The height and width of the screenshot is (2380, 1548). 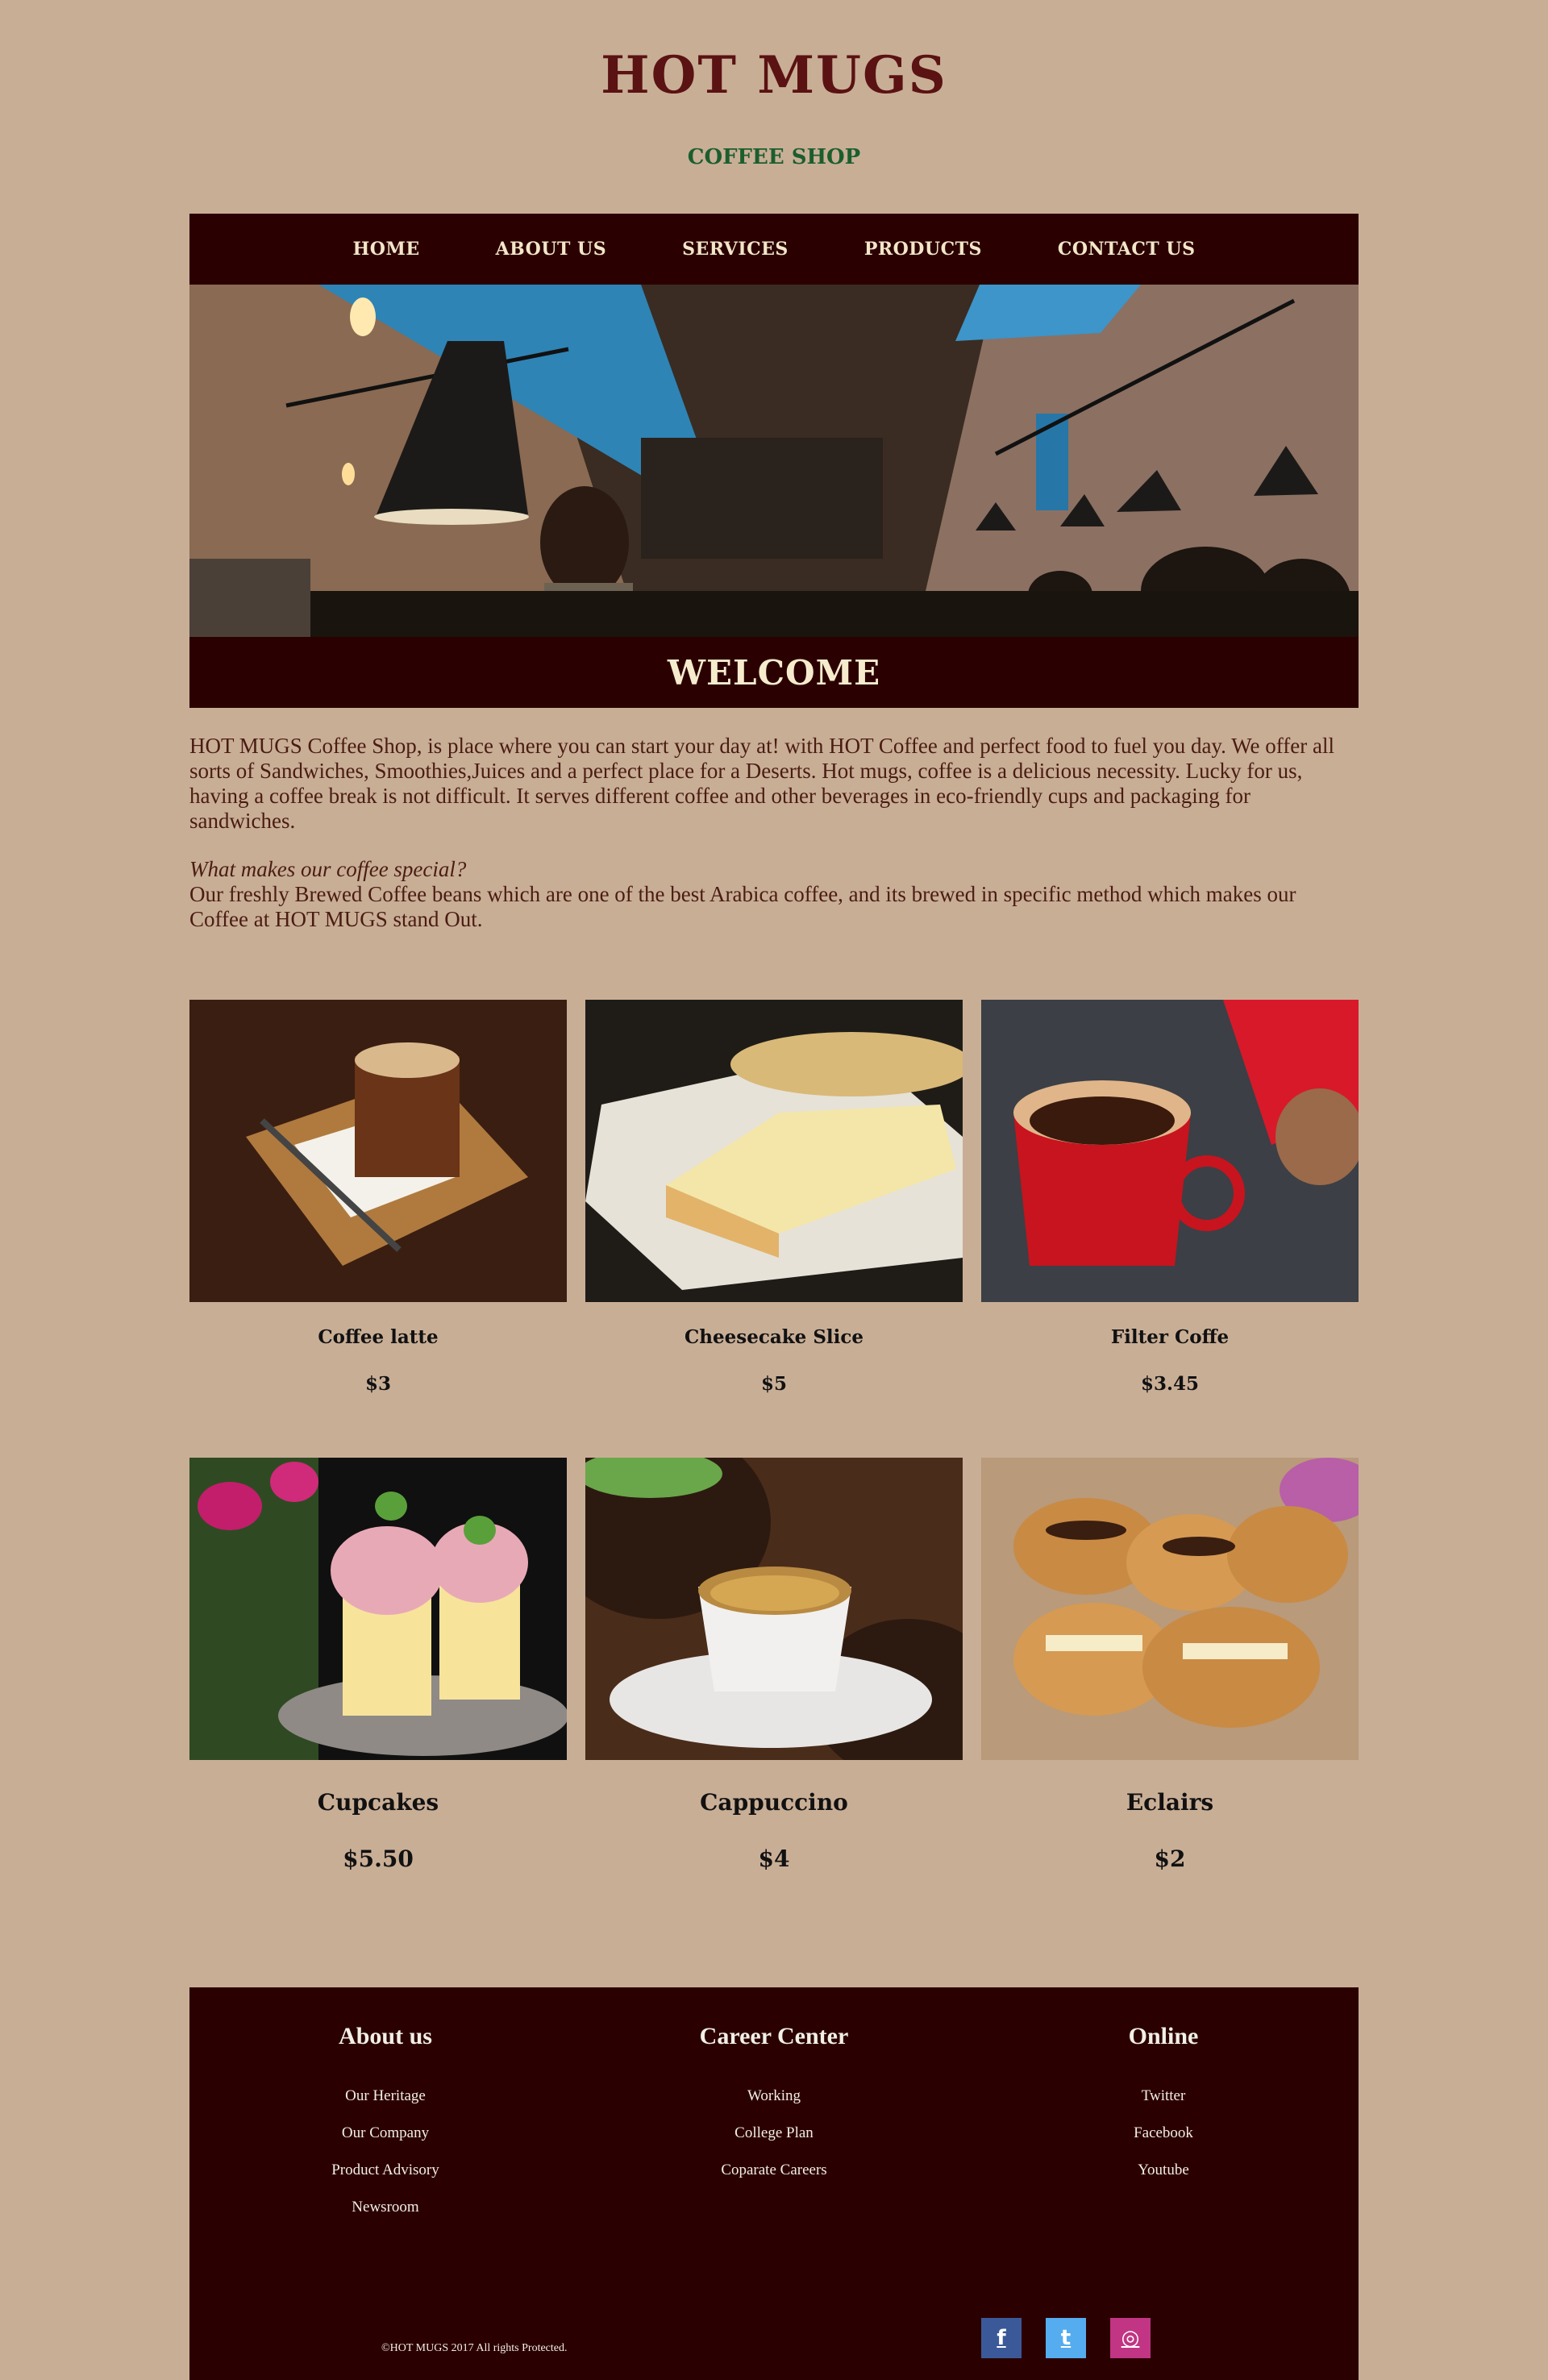 I want to click on footer-link: Newsroom, so click(x=385, y=2207).